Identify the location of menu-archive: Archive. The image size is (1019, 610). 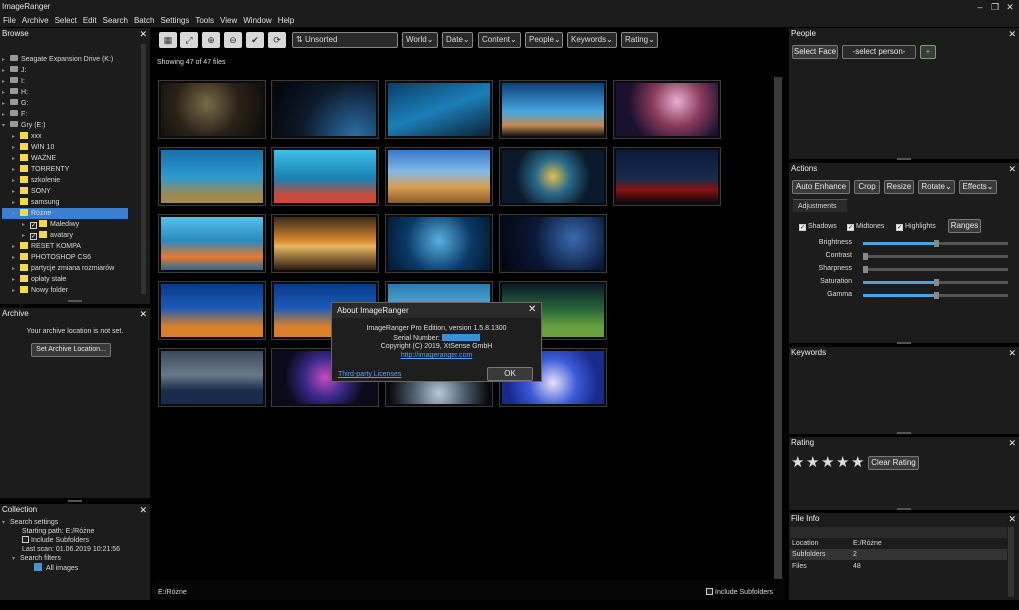
(35, 20).